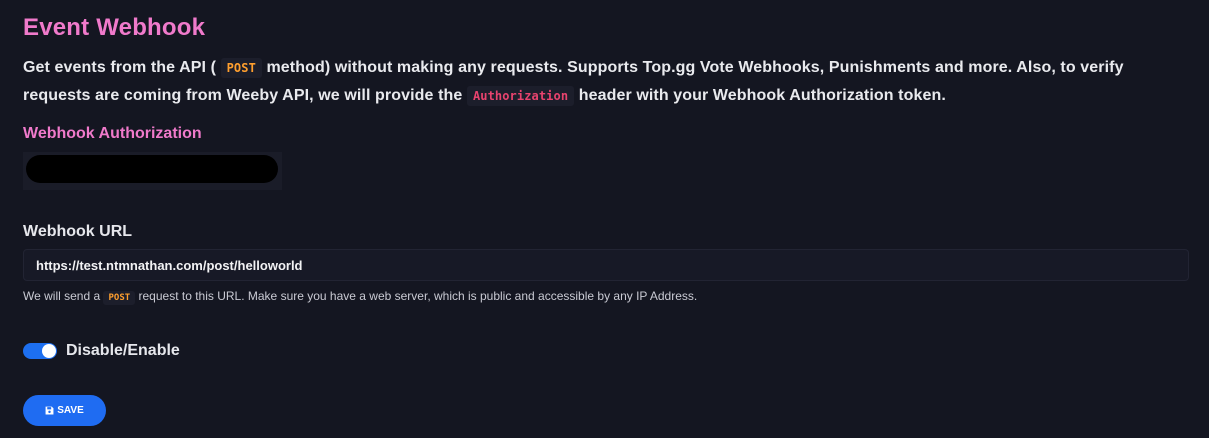 This screenshot has width=1209, height=438. What do you see at coordinates (119, 298) in the screenshot?
I see `help-post-code: POST` at bounding box center [119, 298].